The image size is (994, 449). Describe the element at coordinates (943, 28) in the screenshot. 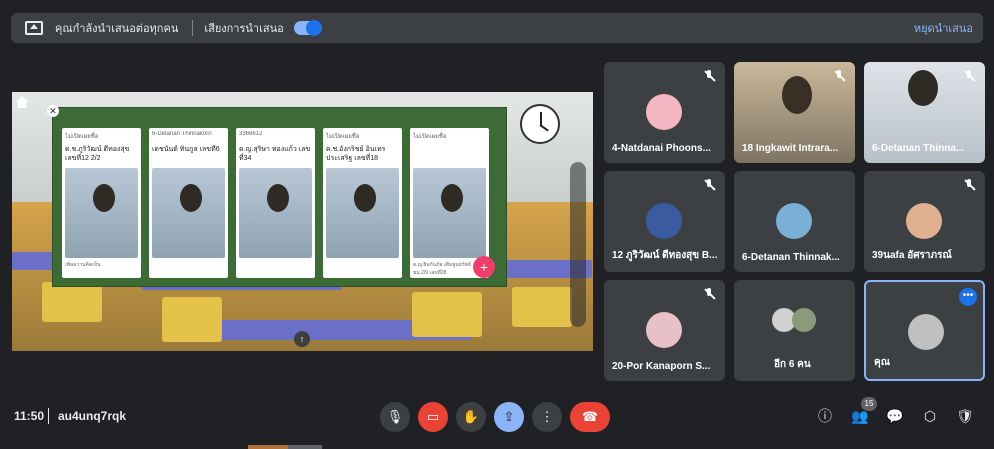

I see `stop-presenting-button: หยุดนำเสนอ` at that location.